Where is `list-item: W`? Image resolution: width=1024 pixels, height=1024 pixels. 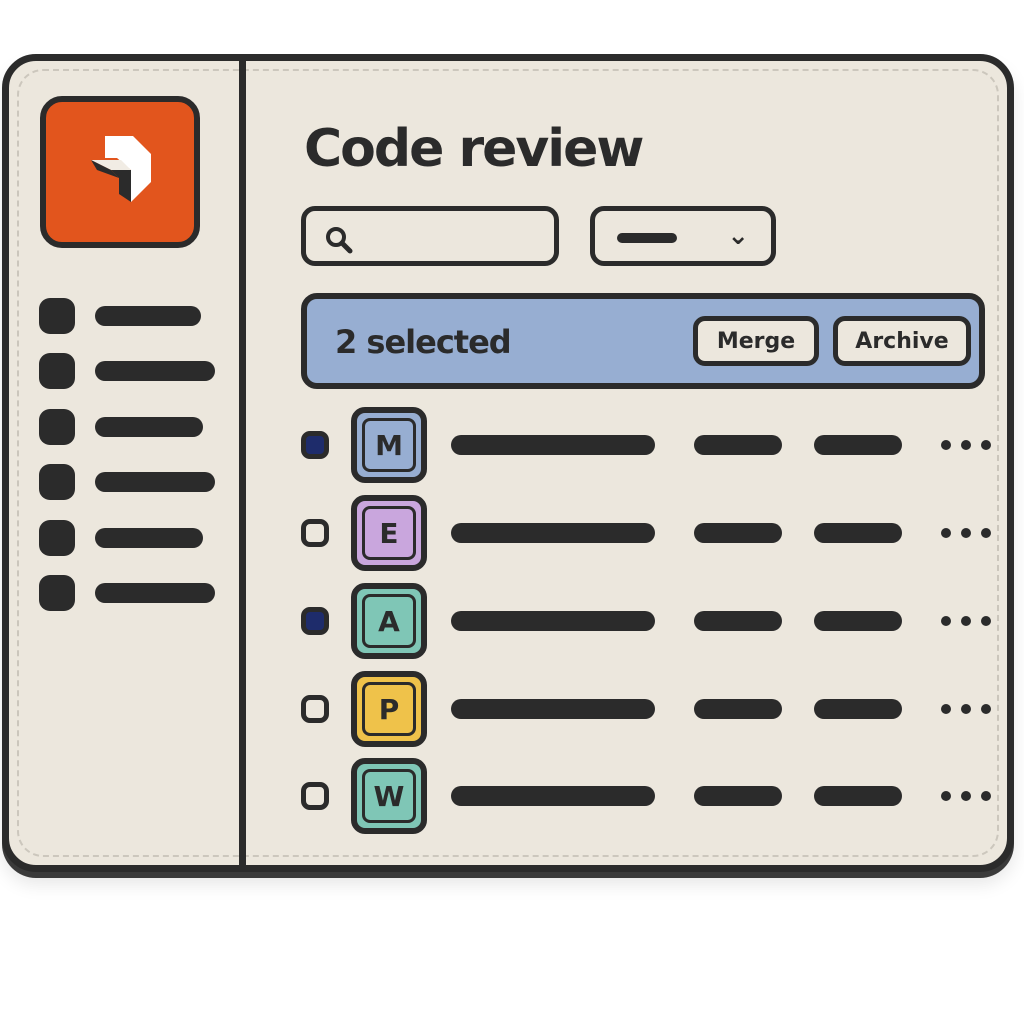
list-item: W is located at coordinates (646, 796).